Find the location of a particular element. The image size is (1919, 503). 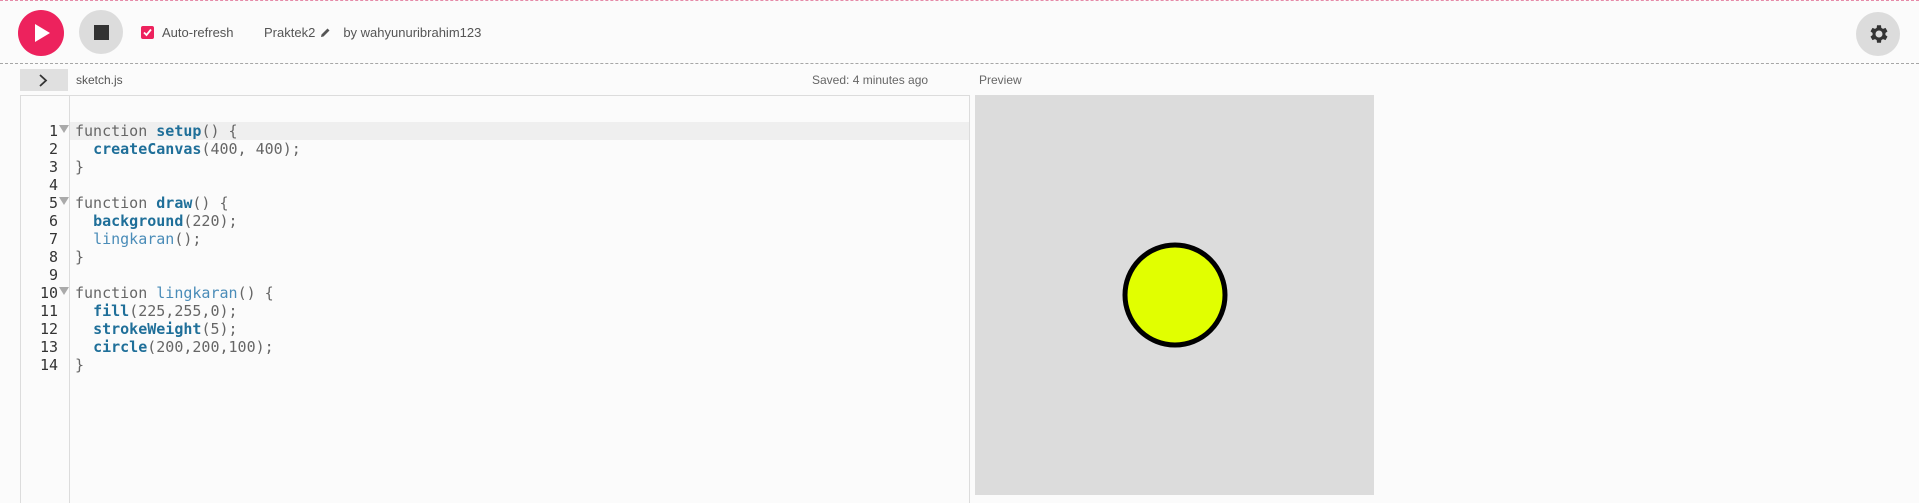

line-number: 12 is located at coordinates (48, 329).